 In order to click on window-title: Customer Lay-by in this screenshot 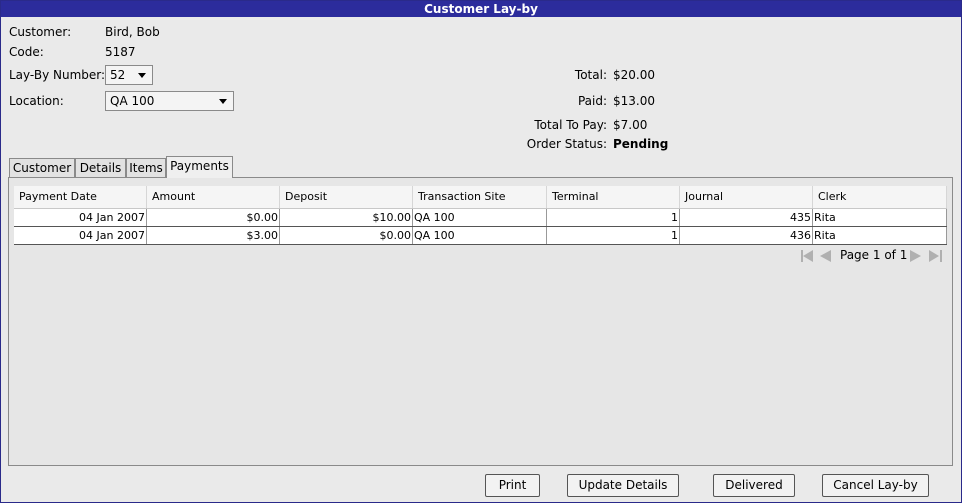, I will do `click(481, 9)`.